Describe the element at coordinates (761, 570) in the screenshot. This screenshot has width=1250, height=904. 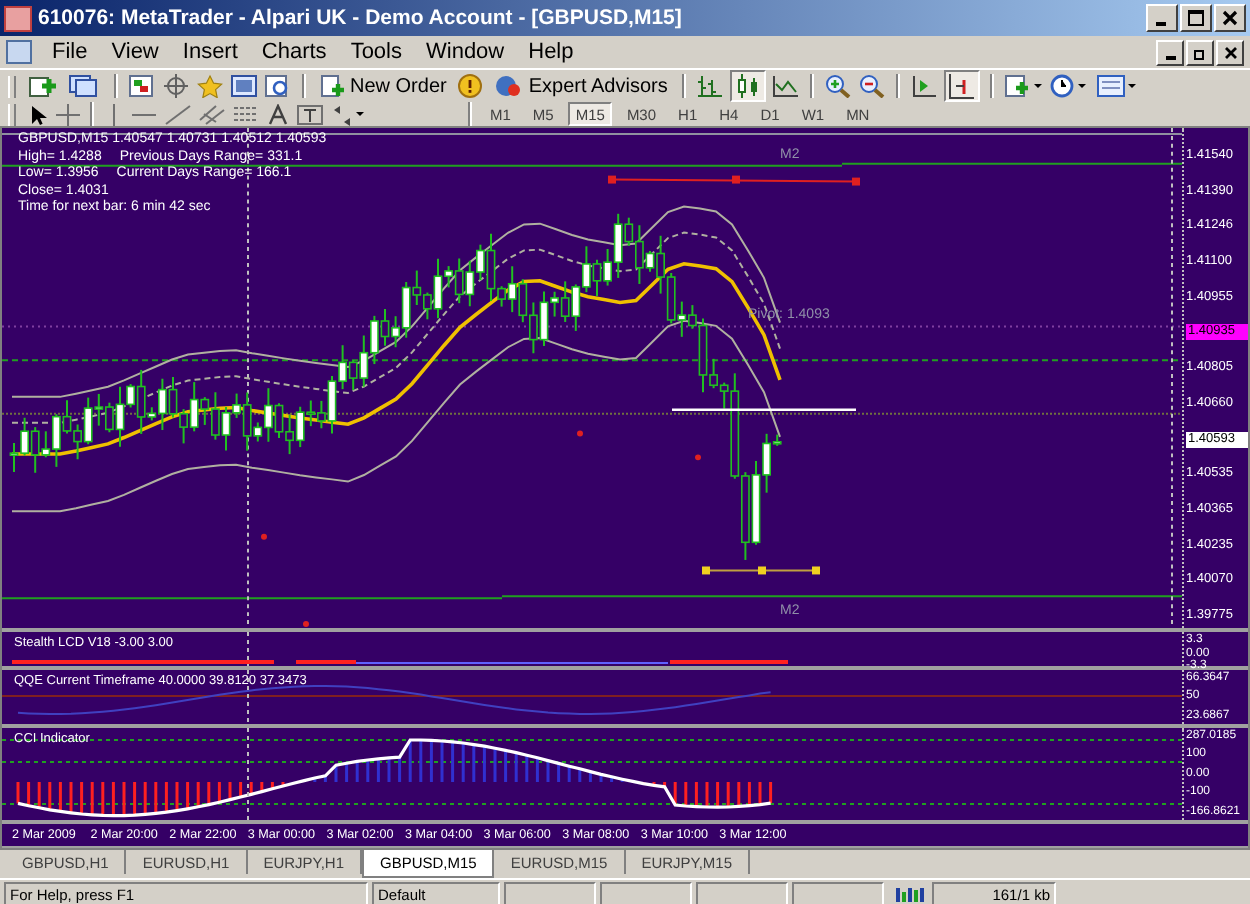
I see `support-line` at that location.